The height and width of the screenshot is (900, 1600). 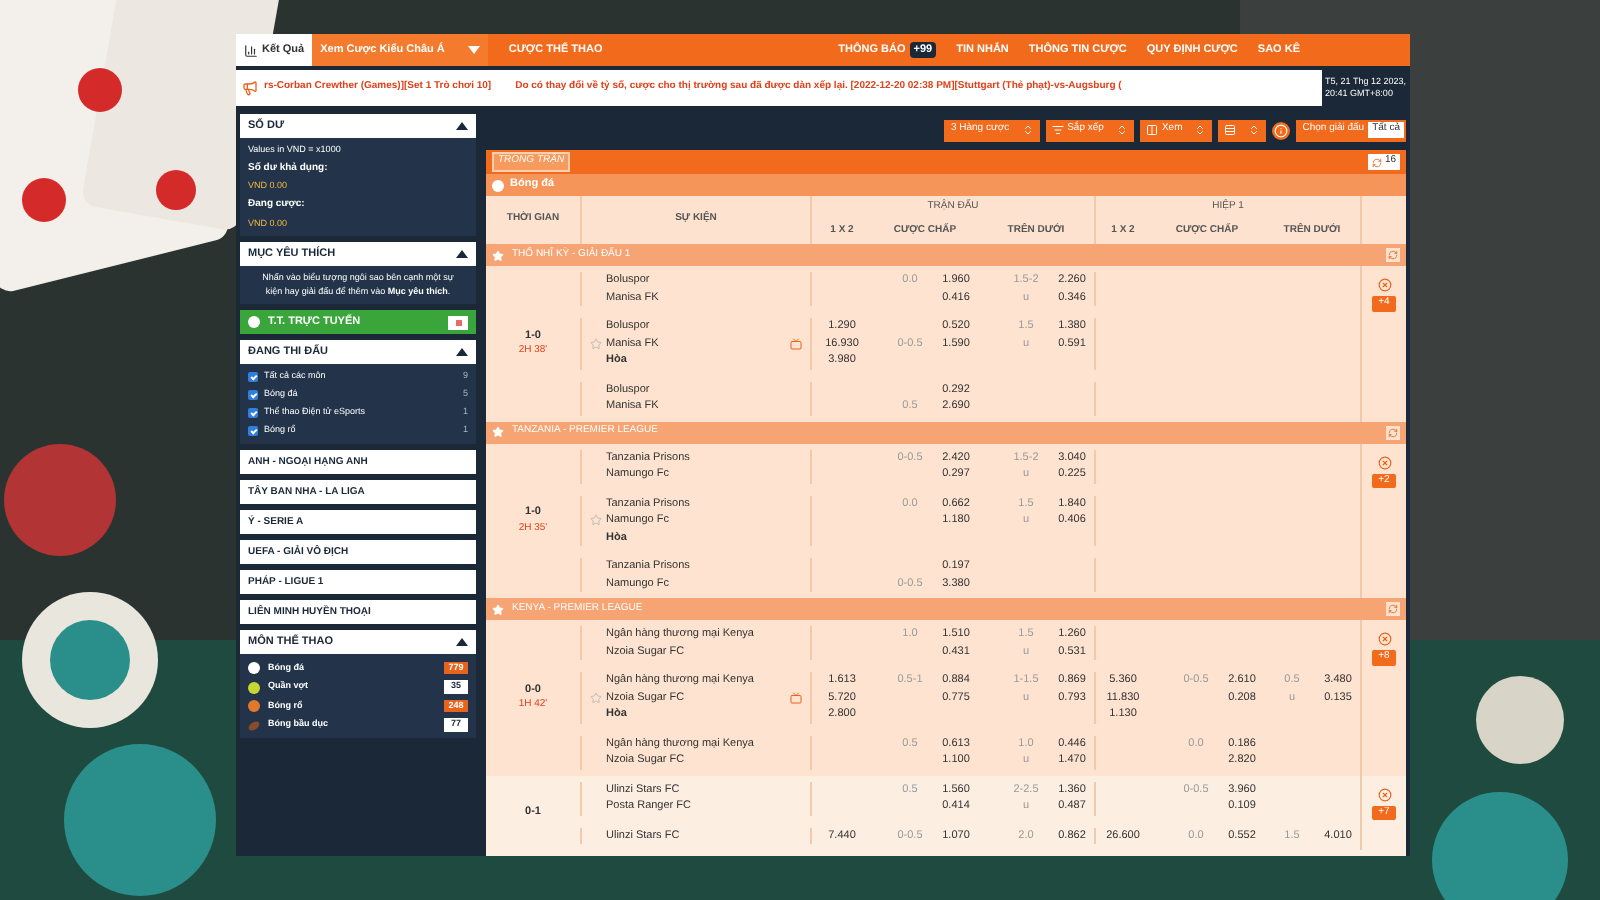 I want to click on columns-icon, so click(x=1151, y=130).